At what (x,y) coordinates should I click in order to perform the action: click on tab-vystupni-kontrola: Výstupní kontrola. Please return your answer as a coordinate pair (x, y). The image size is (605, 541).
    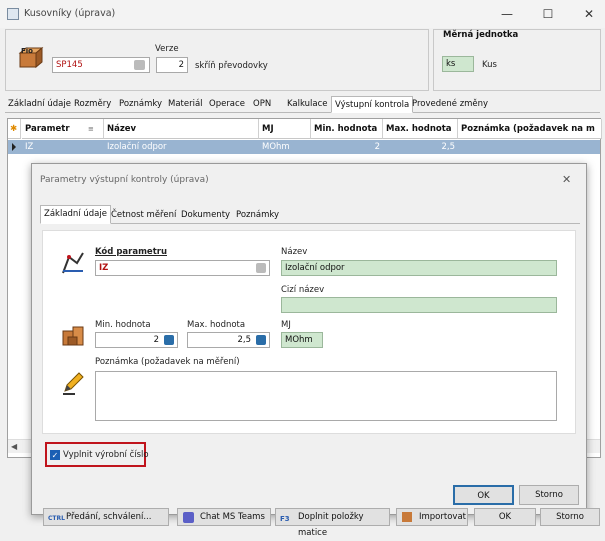
    Looking at the image, I should click on (372, 104).